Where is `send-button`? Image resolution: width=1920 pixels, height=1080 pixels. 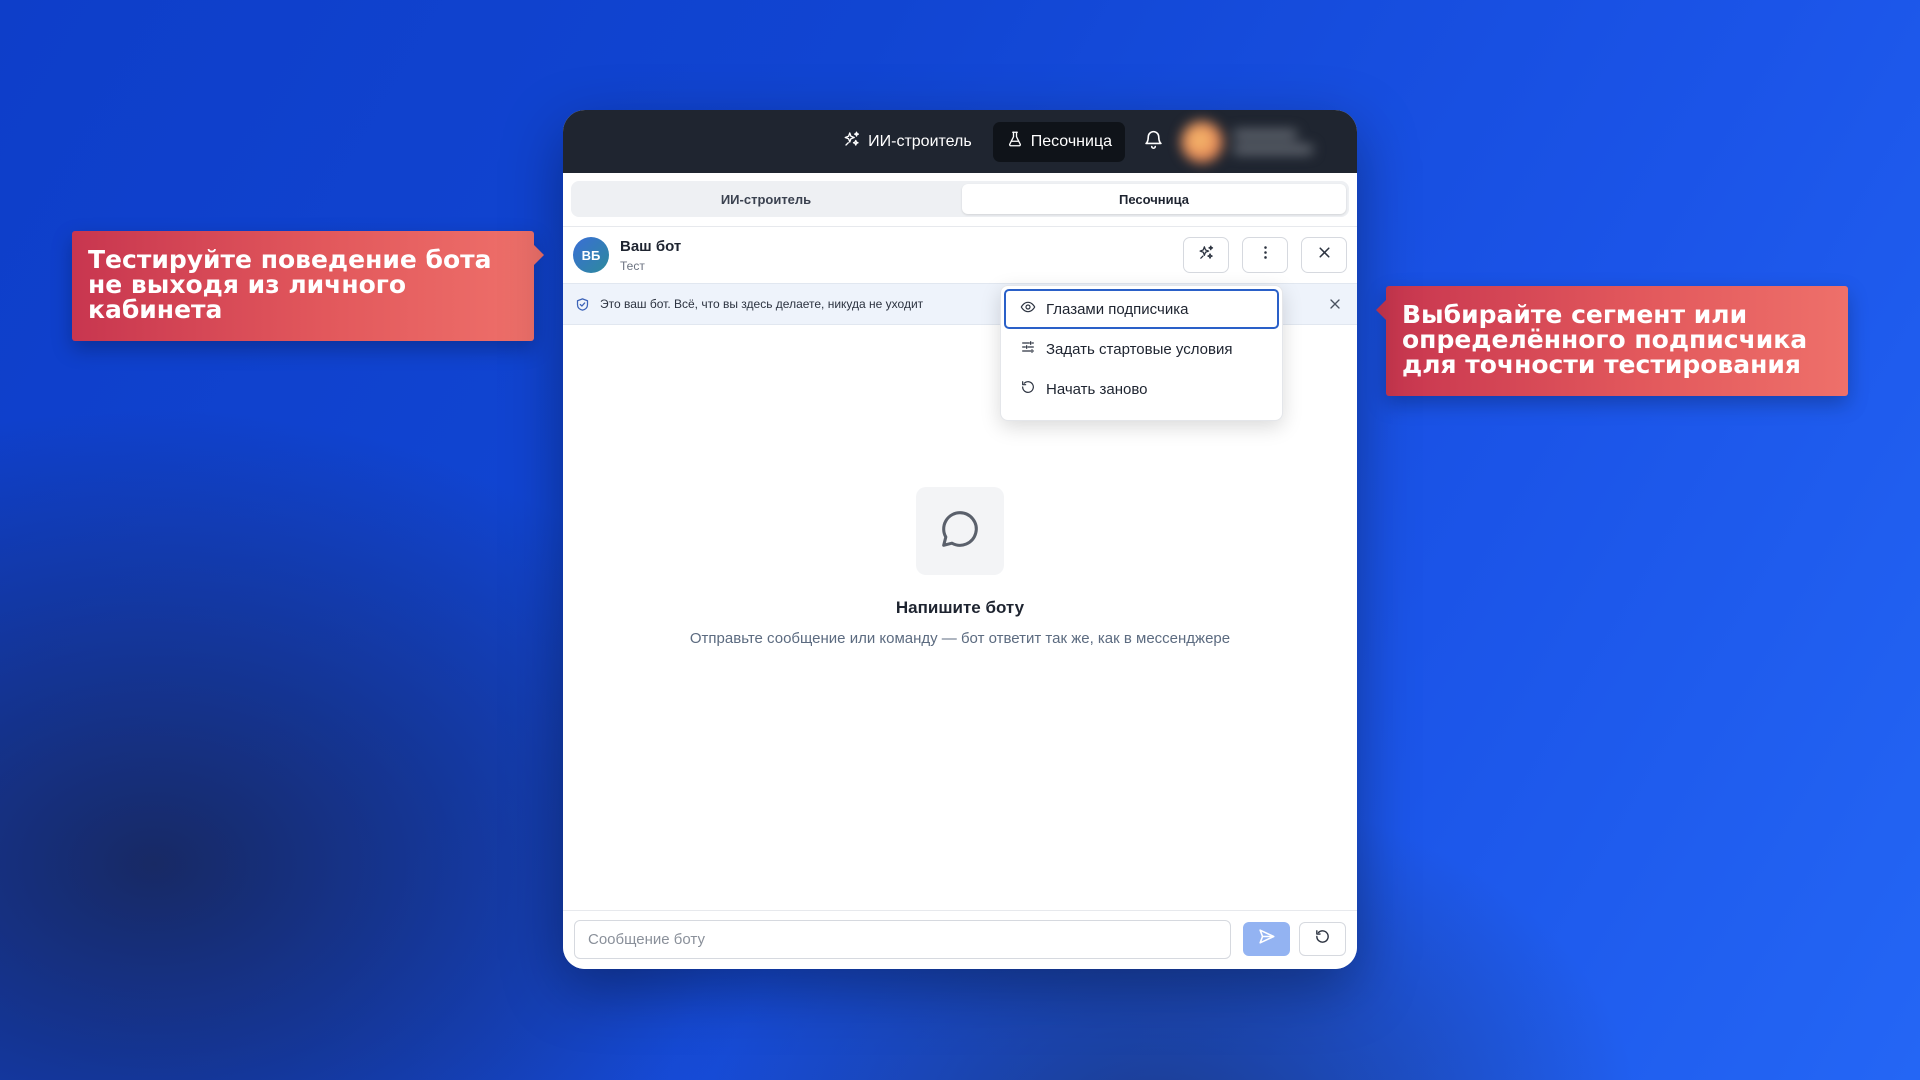 send-button is located at coordinates (1266, 939).